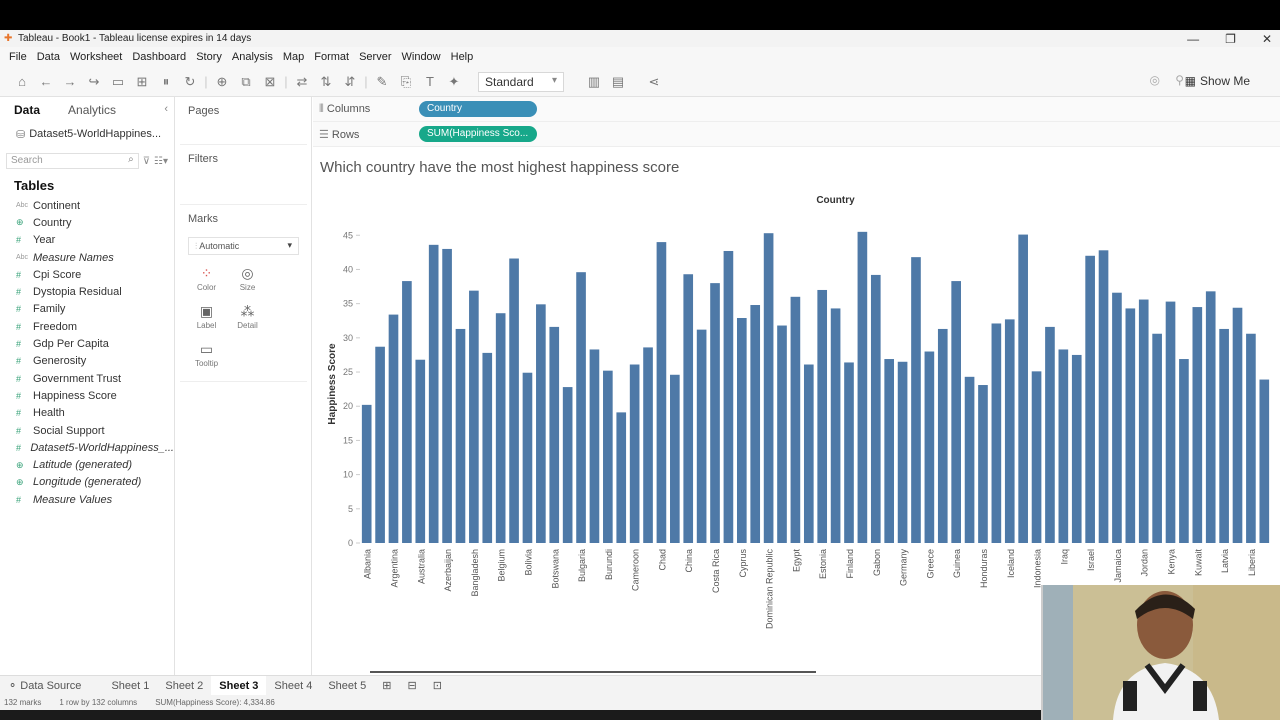 The height and width of the screenshot is (720, 1280). I want to click on field-item: ⊕ Country, so click(87, 222).